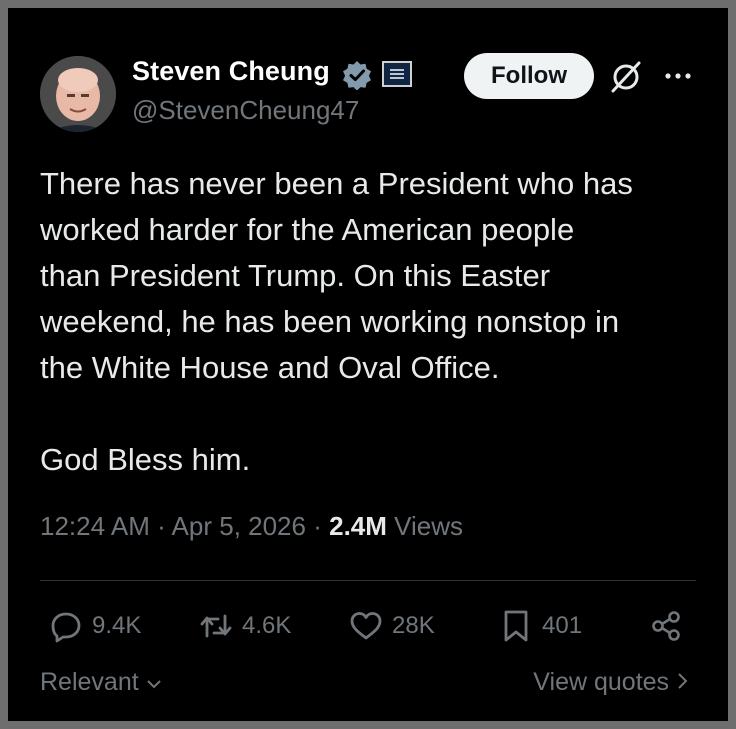  What do you see at coordinates (678, 76) in the screenshot?
I see `more-icon` at bounding box center [678, 76].